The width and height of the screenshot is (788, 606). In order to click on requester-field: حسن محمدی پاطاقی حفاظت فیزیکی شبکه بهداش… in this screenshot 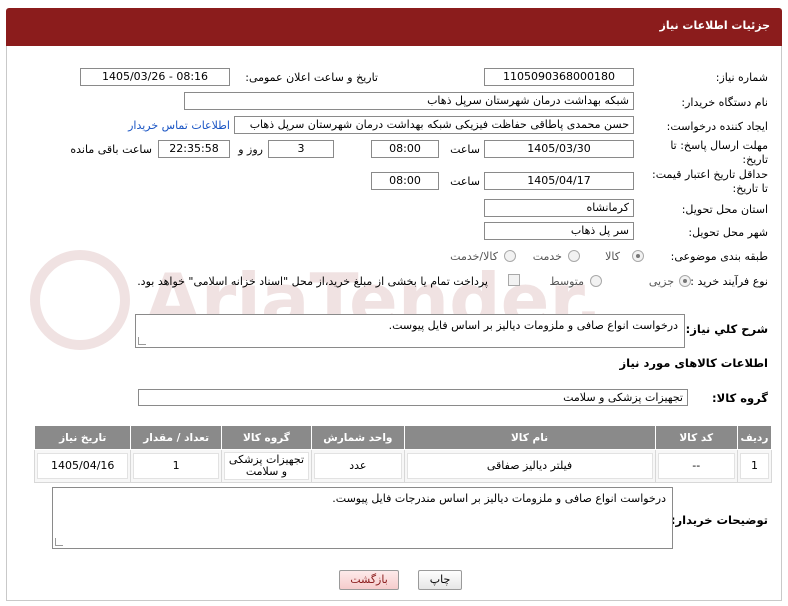, I will do `click(434, 125)`.